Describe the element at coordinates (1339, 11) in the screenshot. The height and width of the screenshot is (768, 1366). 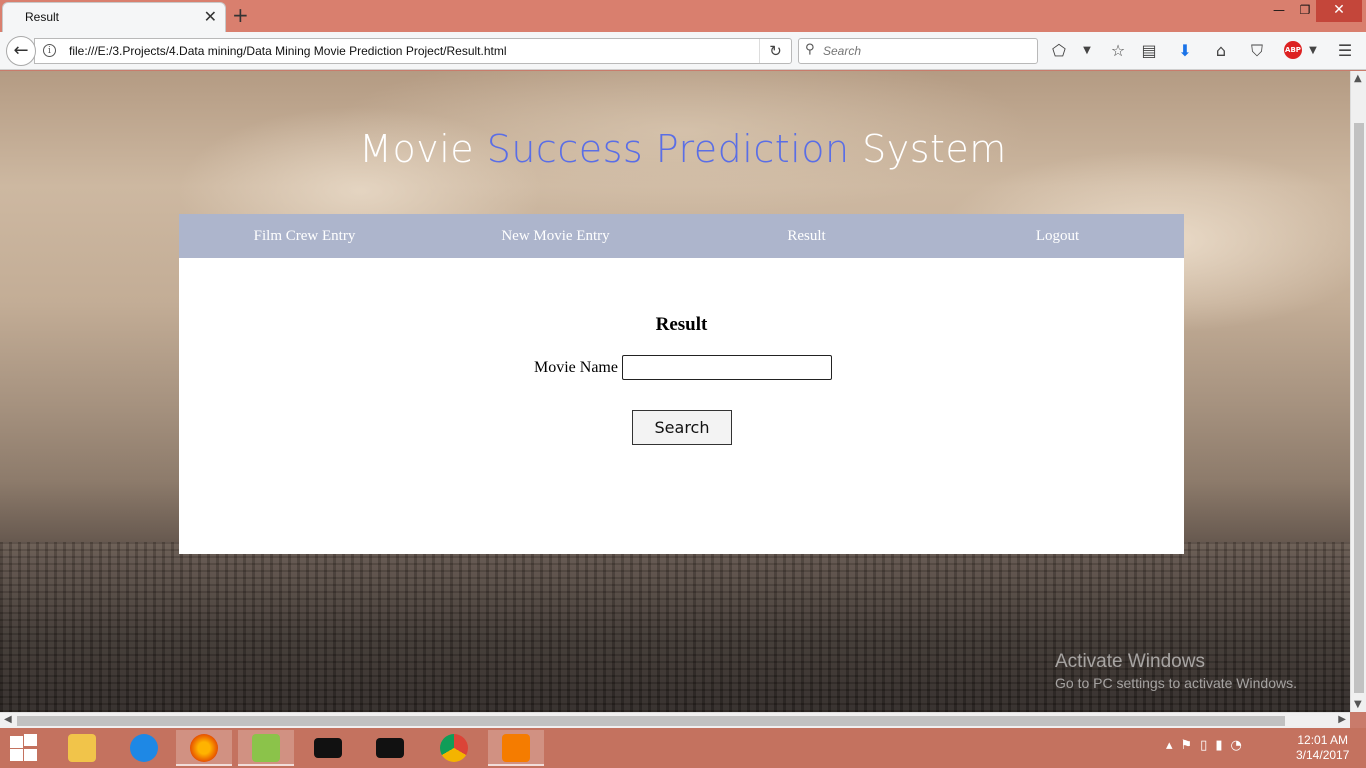
I see `close-window-icon: ✕` at that location.